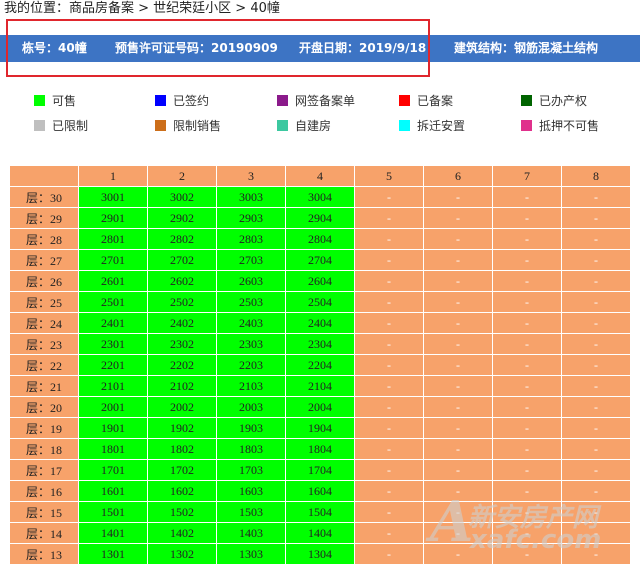  Describe the element at coordinates (113, 197) in the screenshot. I see `unit-cell: 3001` at that location.